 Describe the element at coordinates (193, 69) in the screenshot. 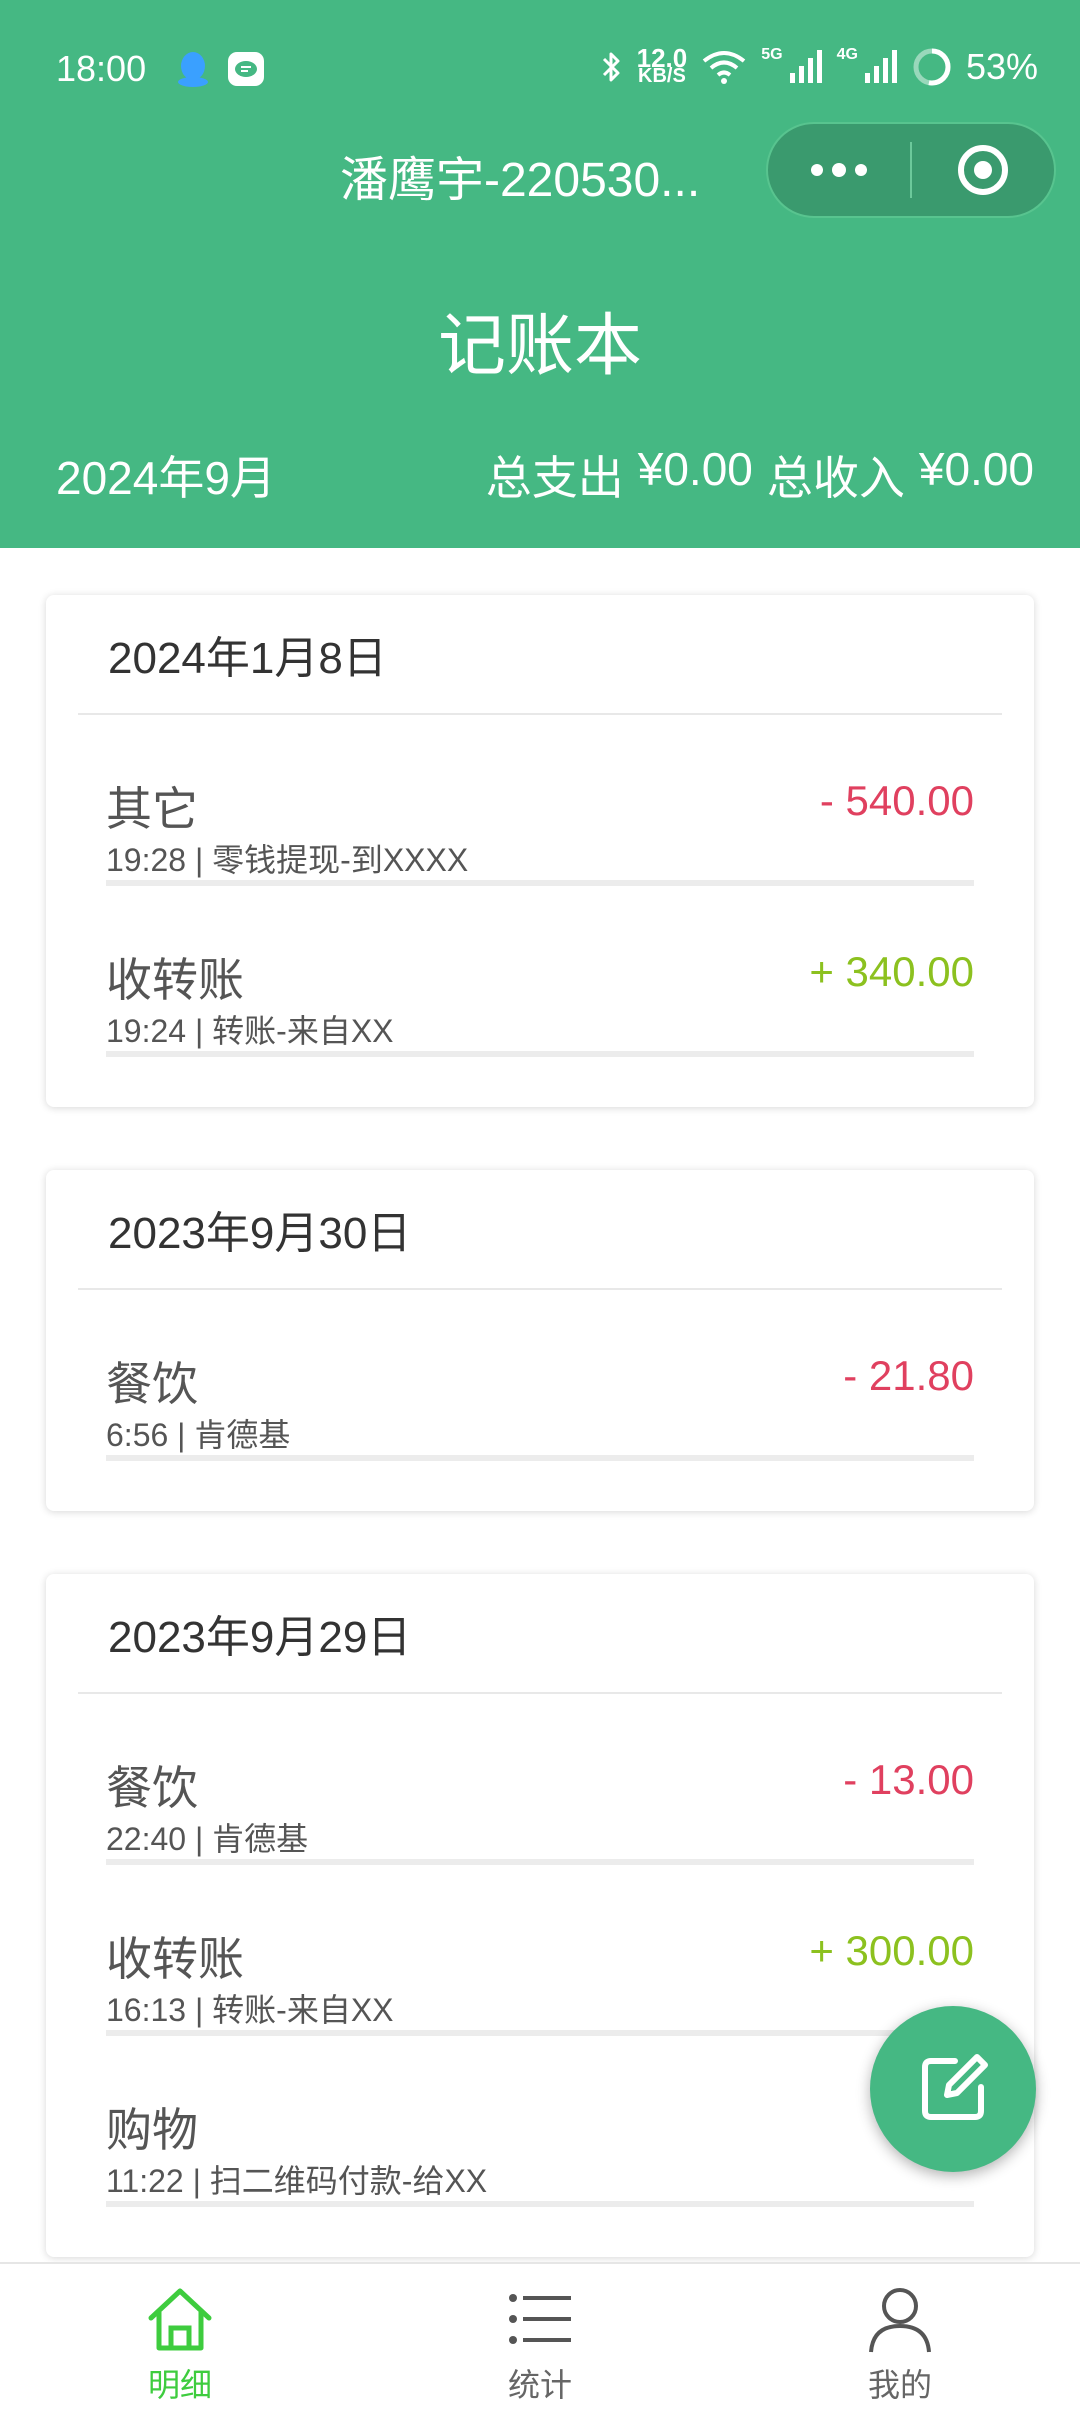

I see `qq-notification-icon` at that location.